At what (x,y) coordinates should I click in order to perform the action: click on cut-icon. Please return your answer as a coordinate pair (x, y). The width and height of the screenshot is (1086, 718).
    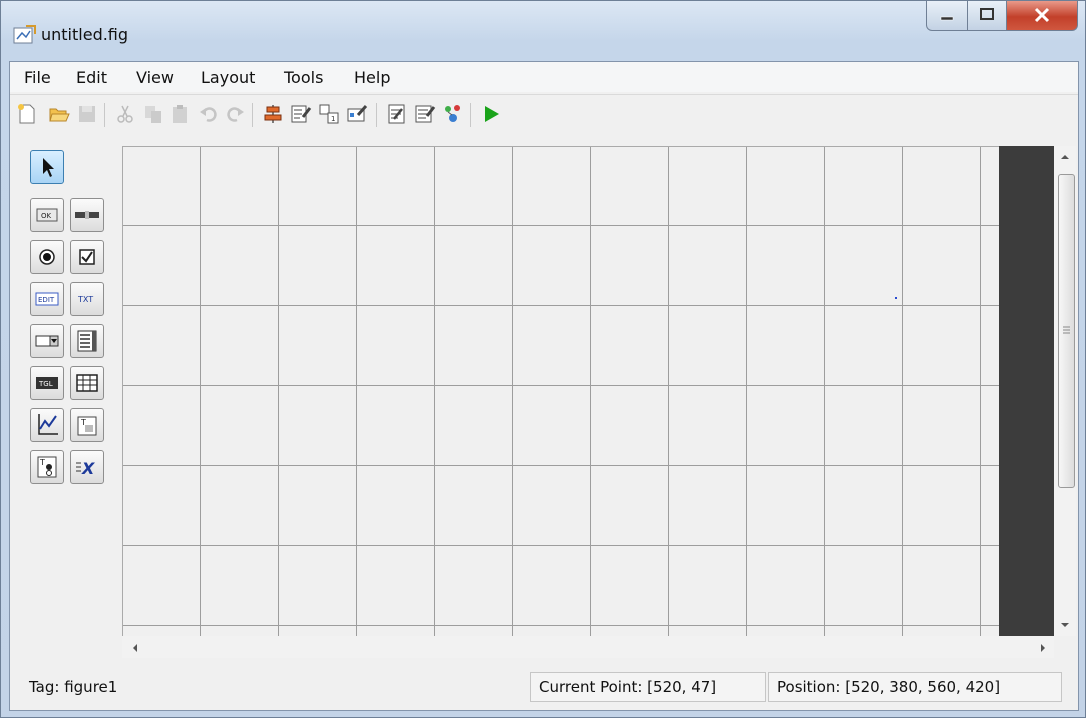
    Looking at the image, I should click on (125, 114).